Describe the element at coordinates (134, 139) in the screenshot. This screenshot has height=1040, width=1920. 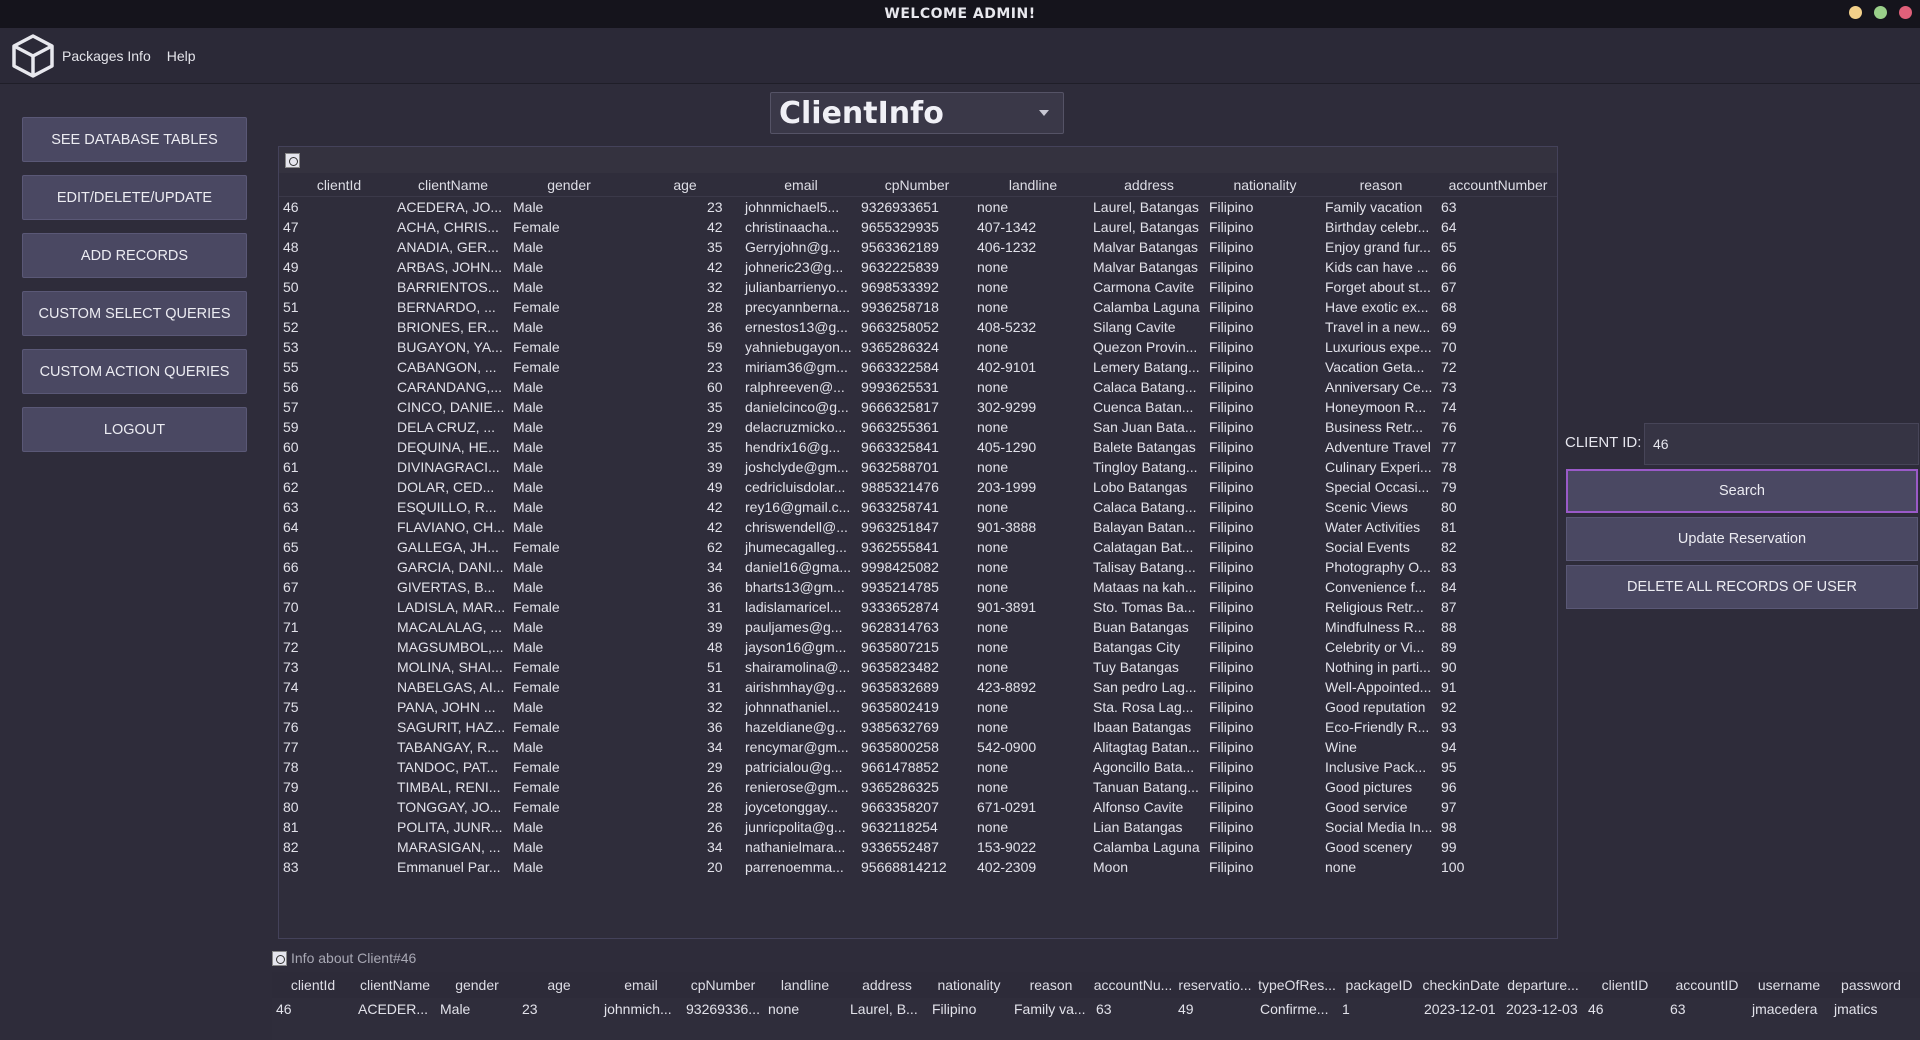
I see `see-database-tables-button: SEE DATABASE TABLES` at that location.